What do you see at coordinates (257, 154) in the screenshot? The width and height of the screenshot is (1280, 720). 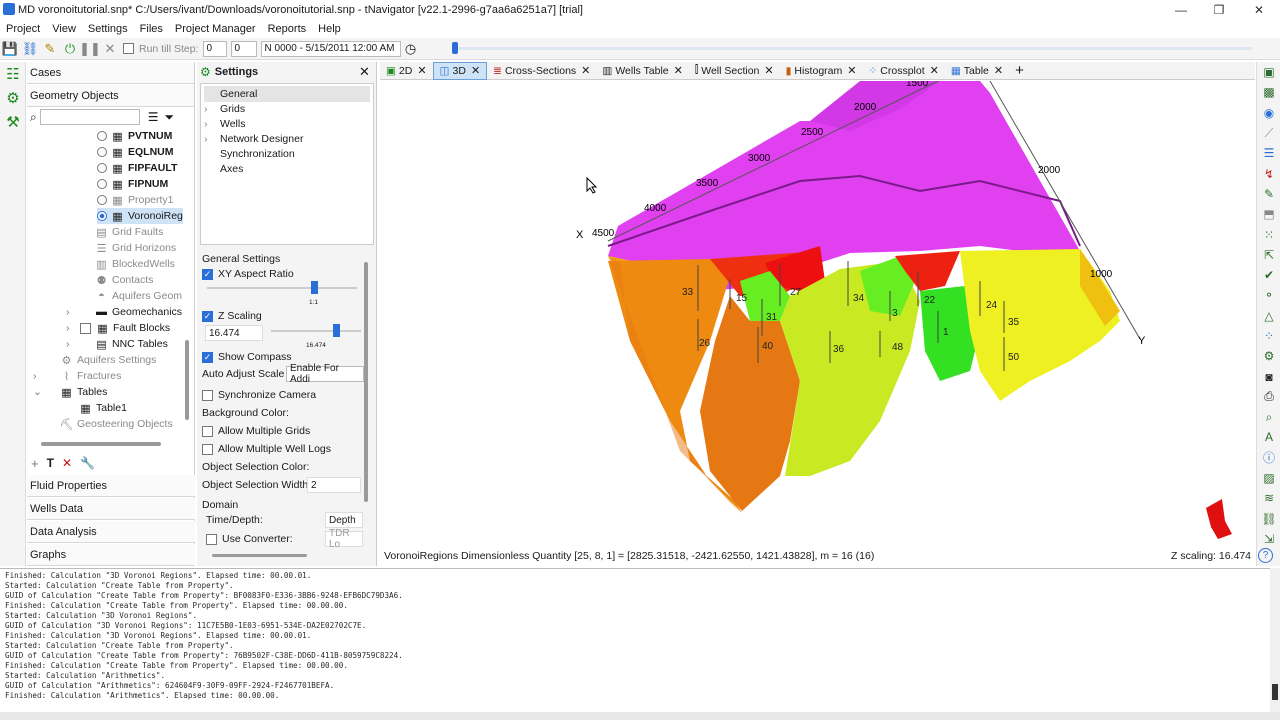 I see `settings-tree-synchronization: Synchronization` at bounding box center [257, 154].